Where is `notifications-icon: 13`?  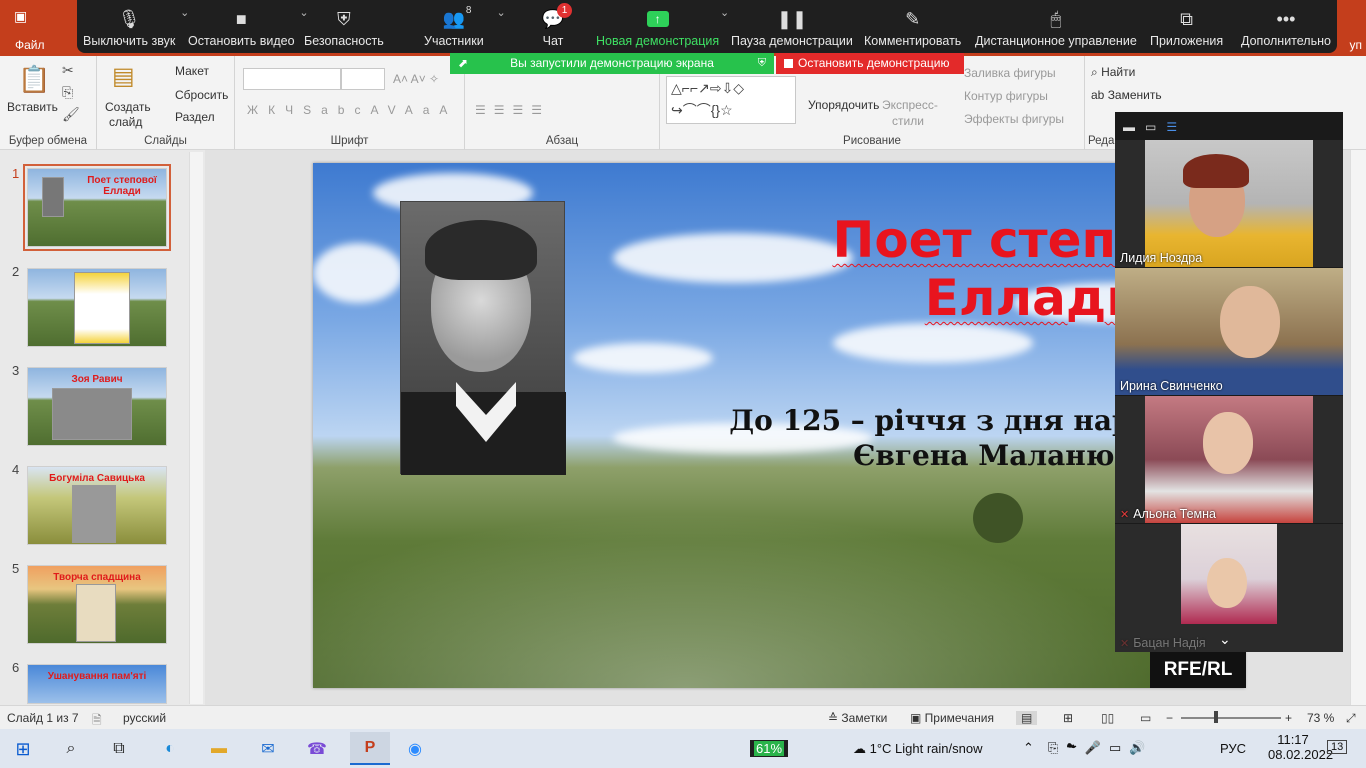 notifications-icon: 13 is located at coordinates (1337, 747).